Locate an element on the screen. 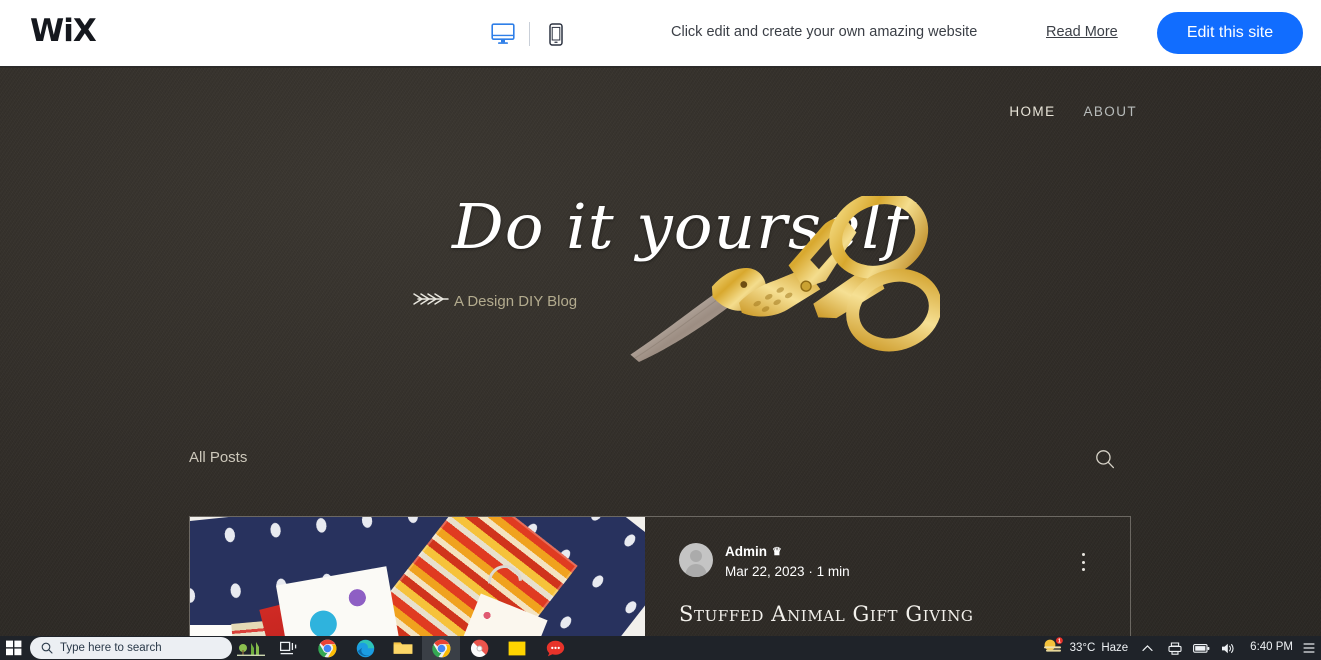  nav-item-home: HOME is located at coordinates (1032, 111).